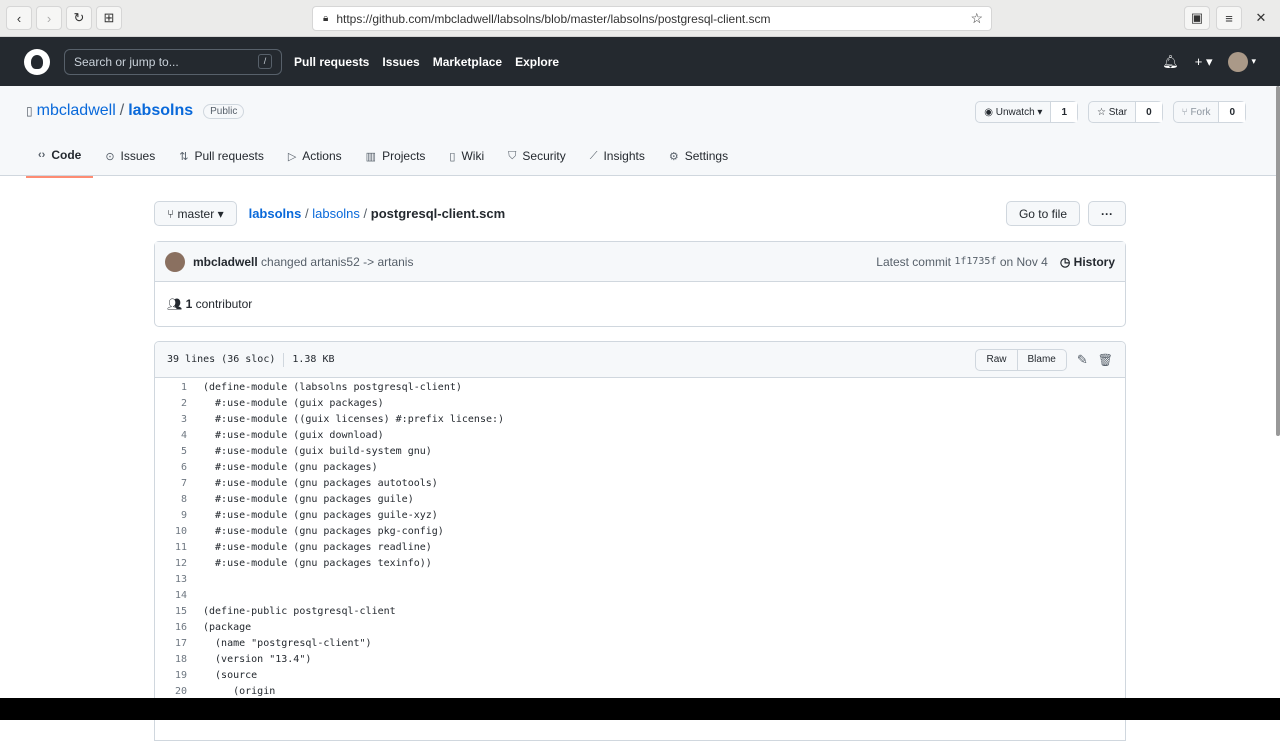  Describe the element at coordinates (195, 213) in the screenshot. I see `branch-select: ⑂ master ▾` at that location.